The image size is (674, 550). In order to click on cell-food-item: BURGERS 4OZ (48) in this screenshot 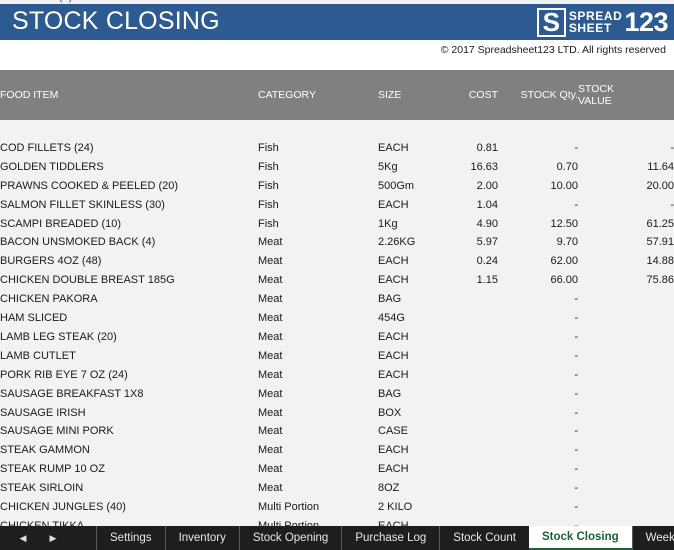, I will do `click(129, 261)`.